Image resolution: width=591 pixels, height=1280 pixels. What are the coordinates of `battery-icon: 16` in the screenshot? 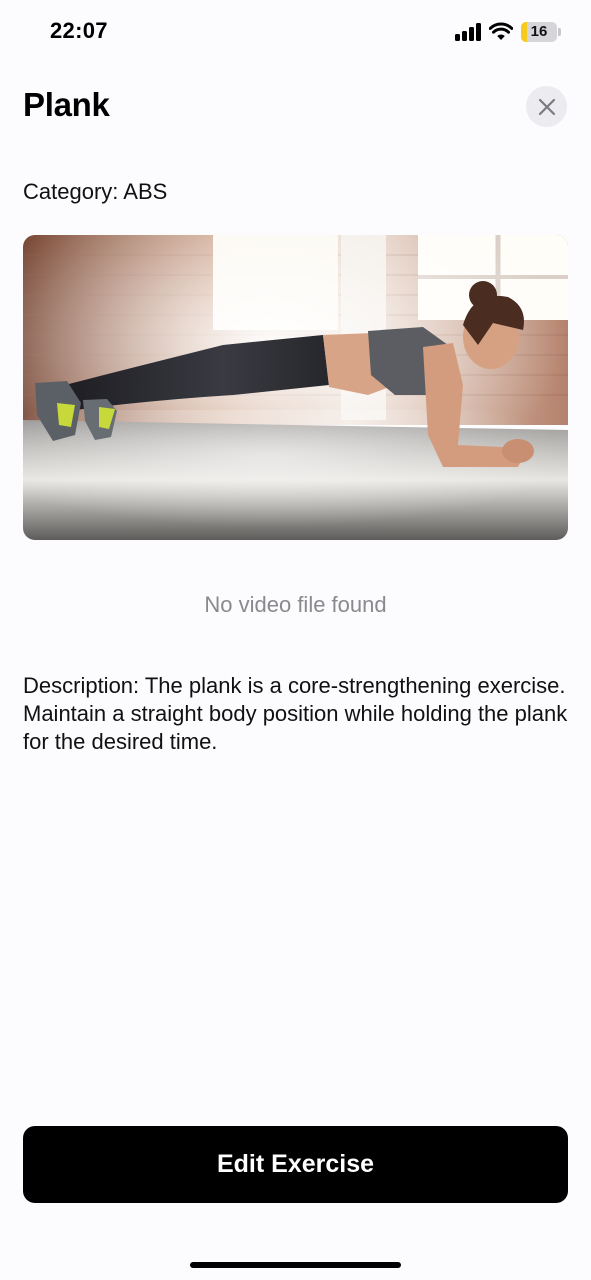 It's located at (541, 32).